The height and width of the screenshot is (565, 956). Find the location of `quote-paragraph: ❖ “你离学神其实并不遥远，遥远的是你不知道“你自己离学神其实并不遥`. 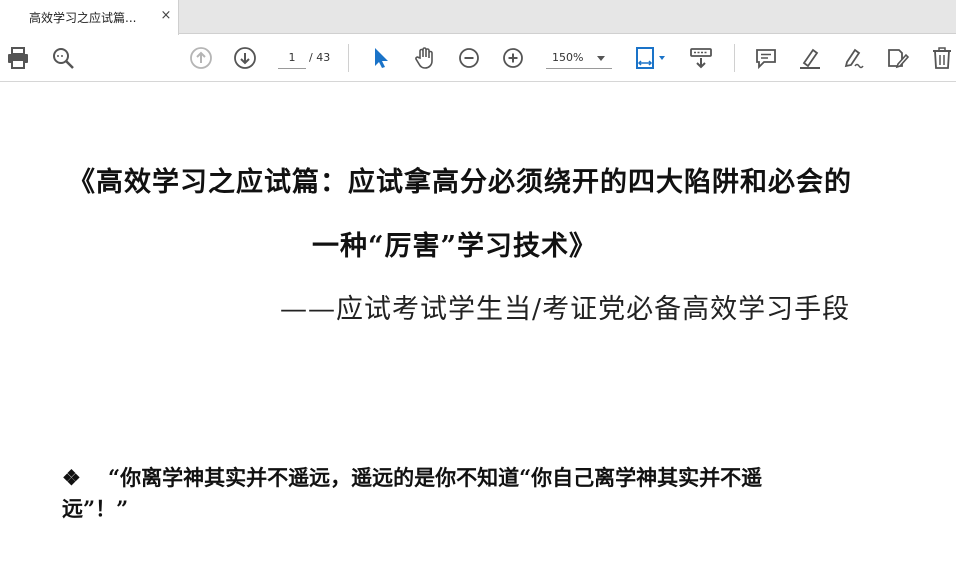

quote-paragraph: ❖ “你离学神其实并不遥远，遥远的是你不知道“你自己离学神其实并不遥 is located at coordinates (412, 477).